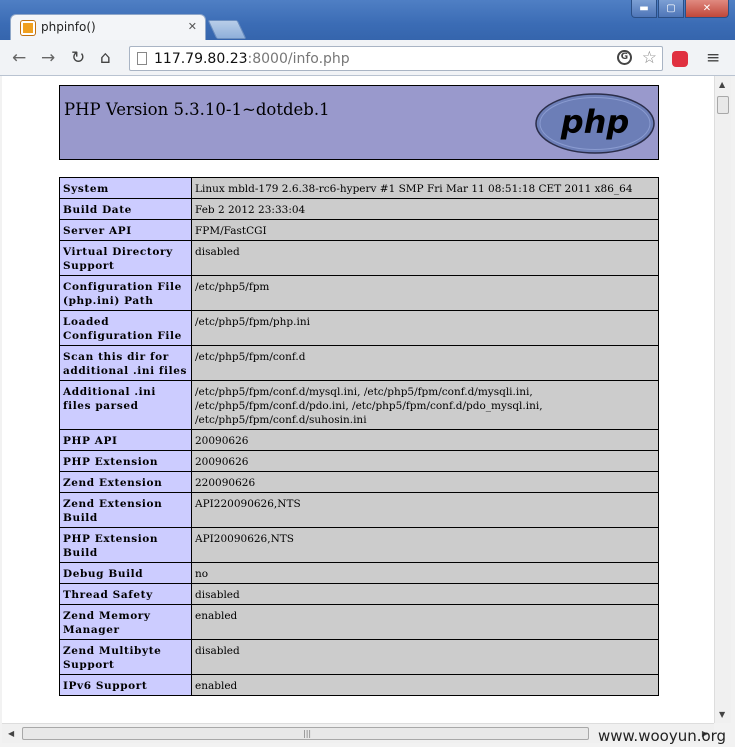 The width and height of the screenshot is (735, 747). What do you see at coordinates (367, 20) in the screenshot?
I see `title-bar: phpinfo() ✕ ▬ ▢ ✕` at bounding box center [367, 20].